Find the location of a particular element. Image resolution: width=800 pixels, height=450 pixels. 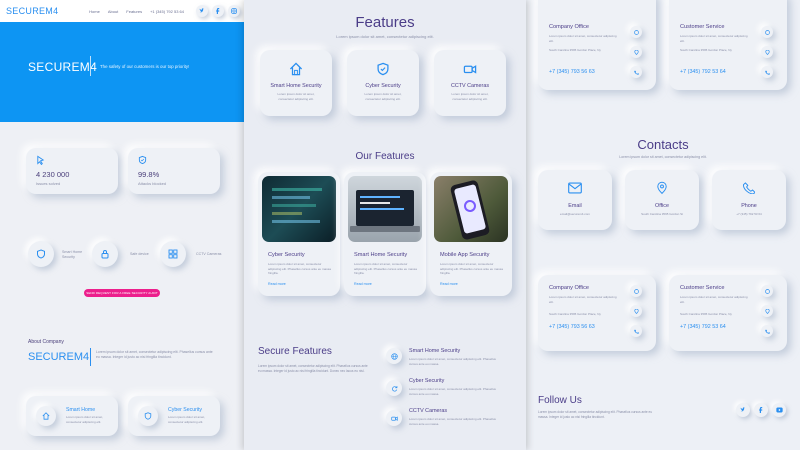

feature-round-cctv is located at coordinates (173, 254).